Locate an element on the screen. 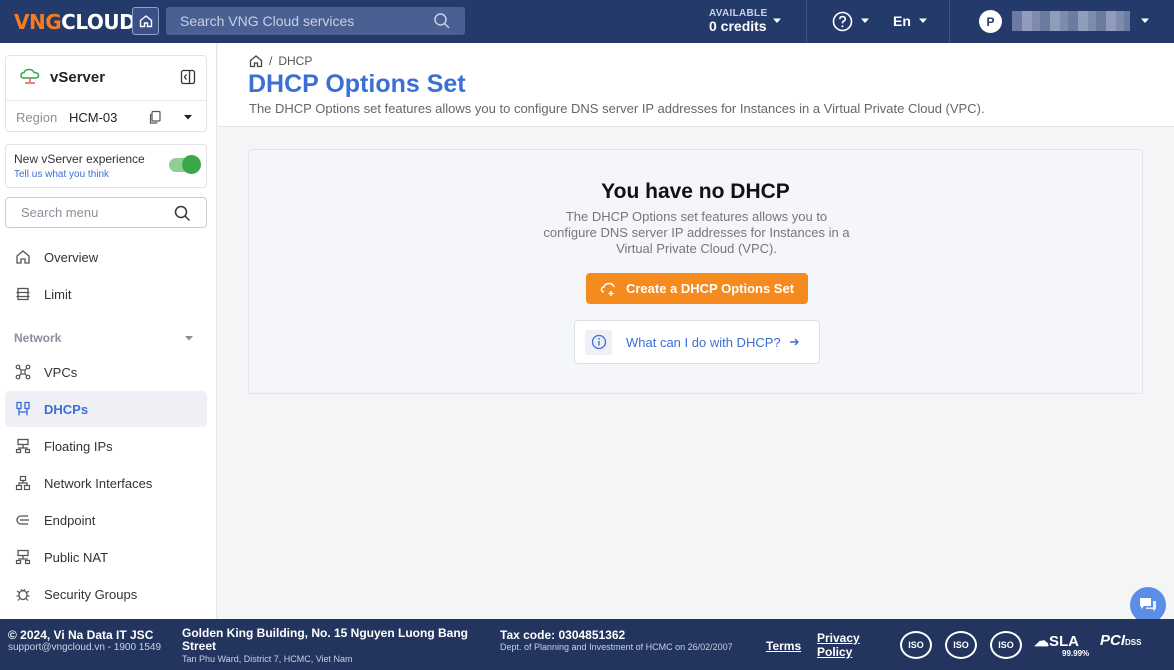 This screenshot has width=1174, height=670. service-search-input is located at coordinates (305, 21).